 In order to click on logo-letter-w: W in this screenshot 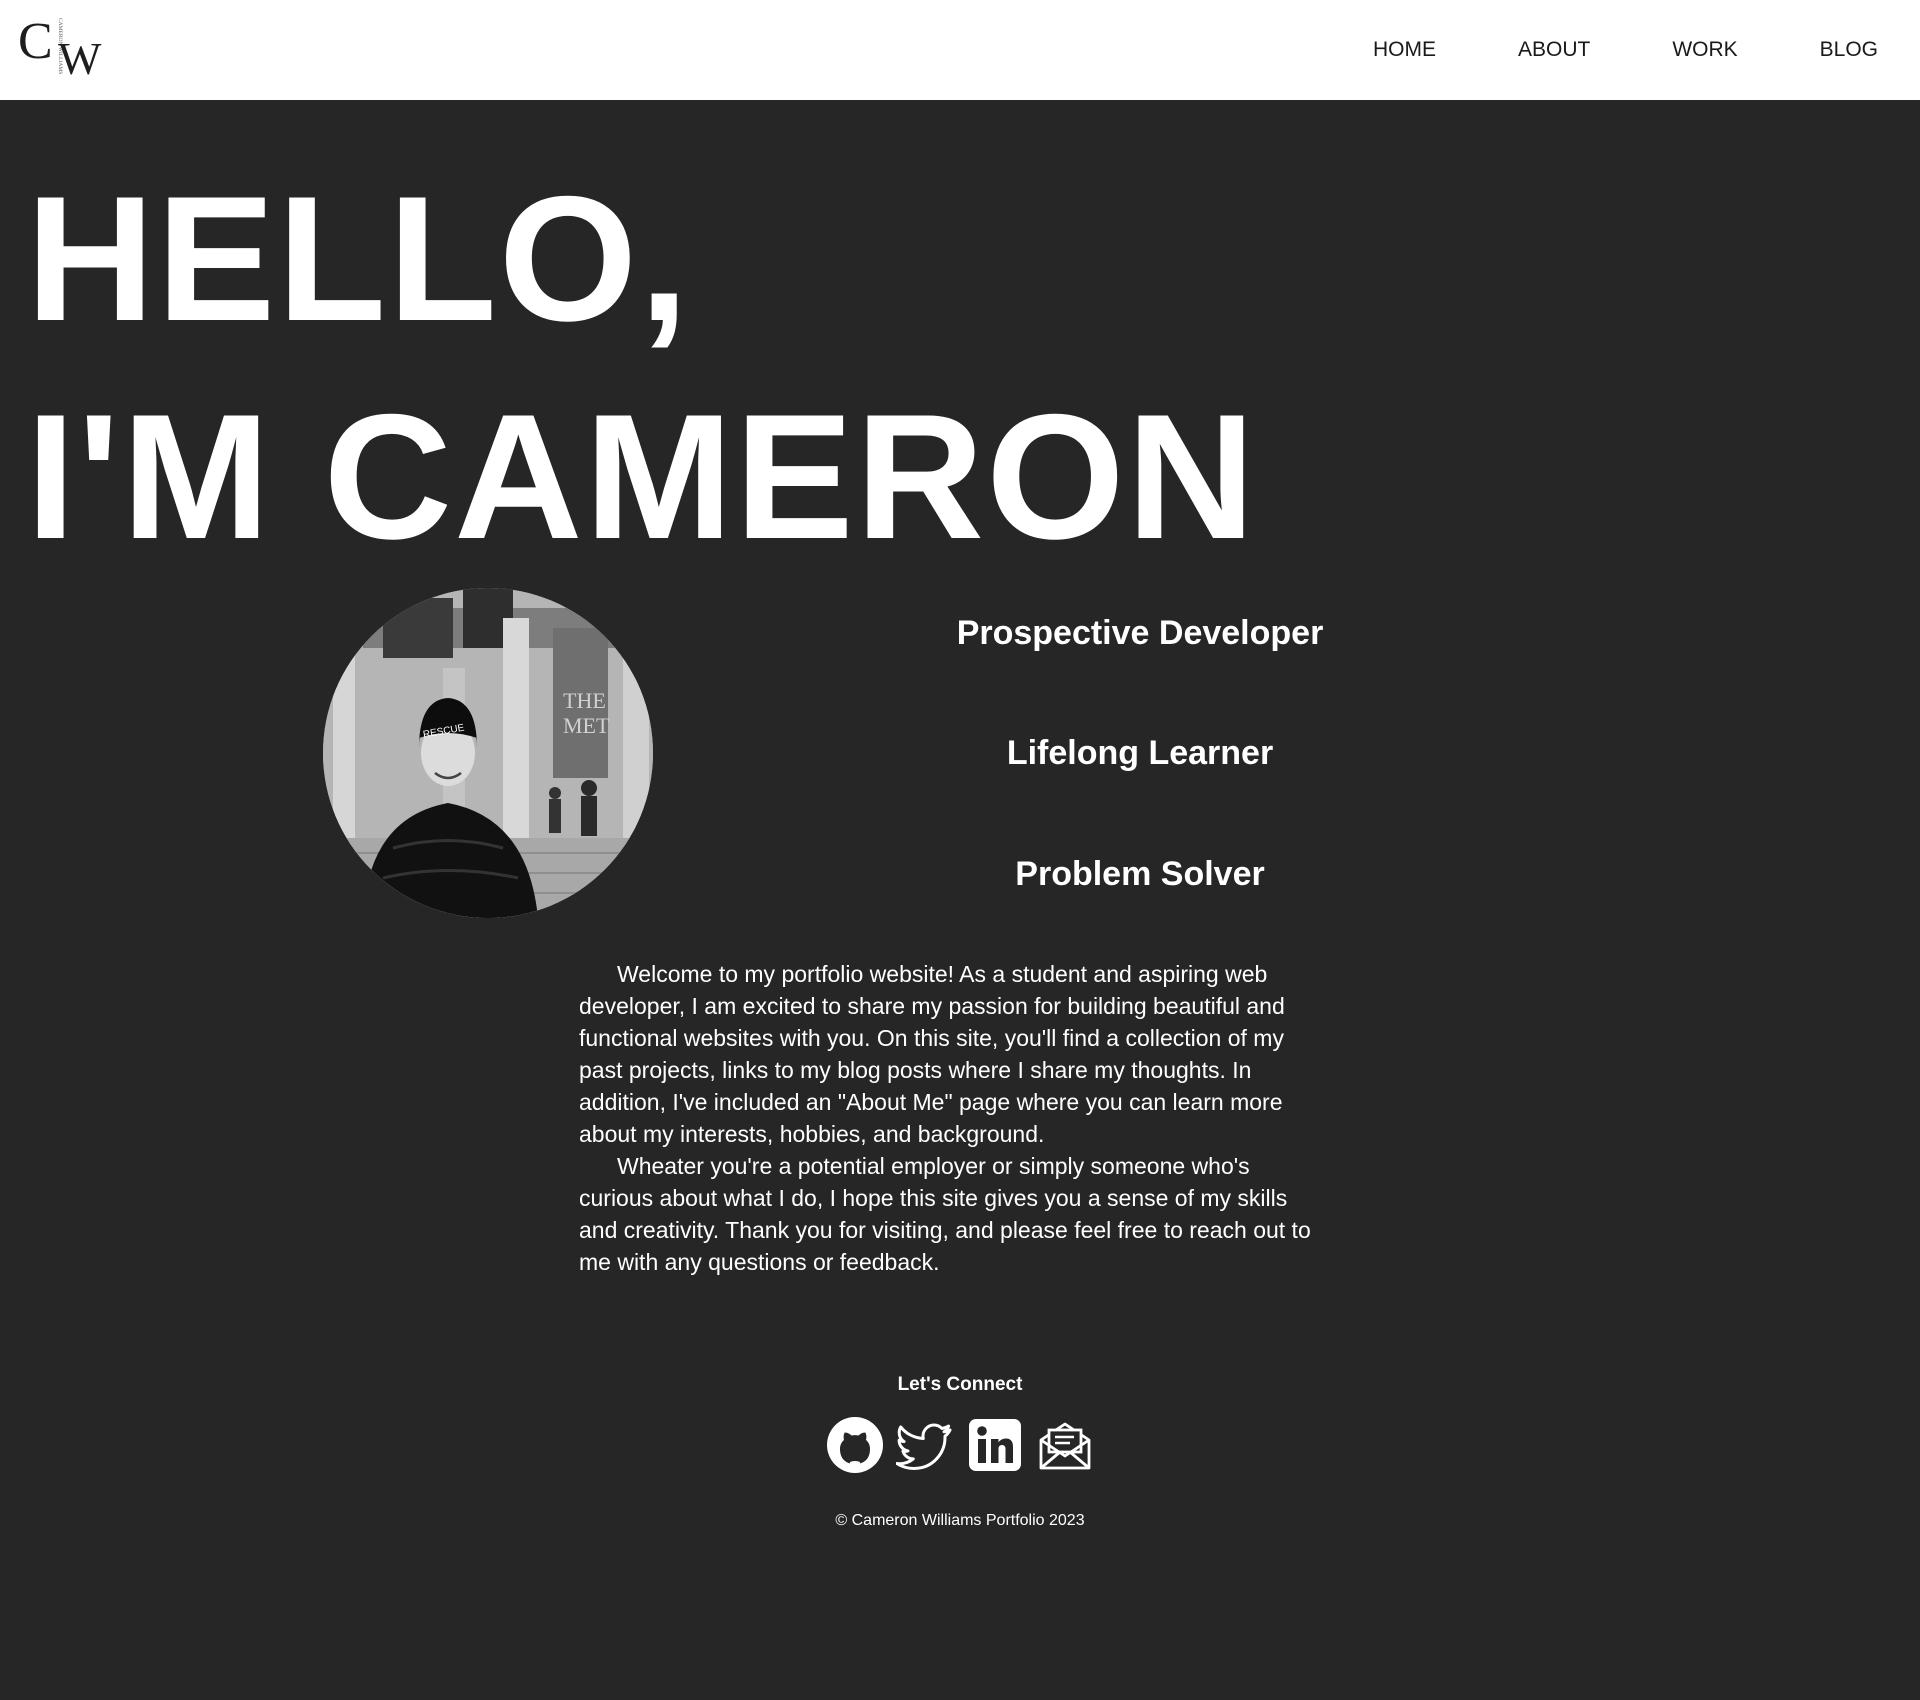, I will do `click(80, 58)`.